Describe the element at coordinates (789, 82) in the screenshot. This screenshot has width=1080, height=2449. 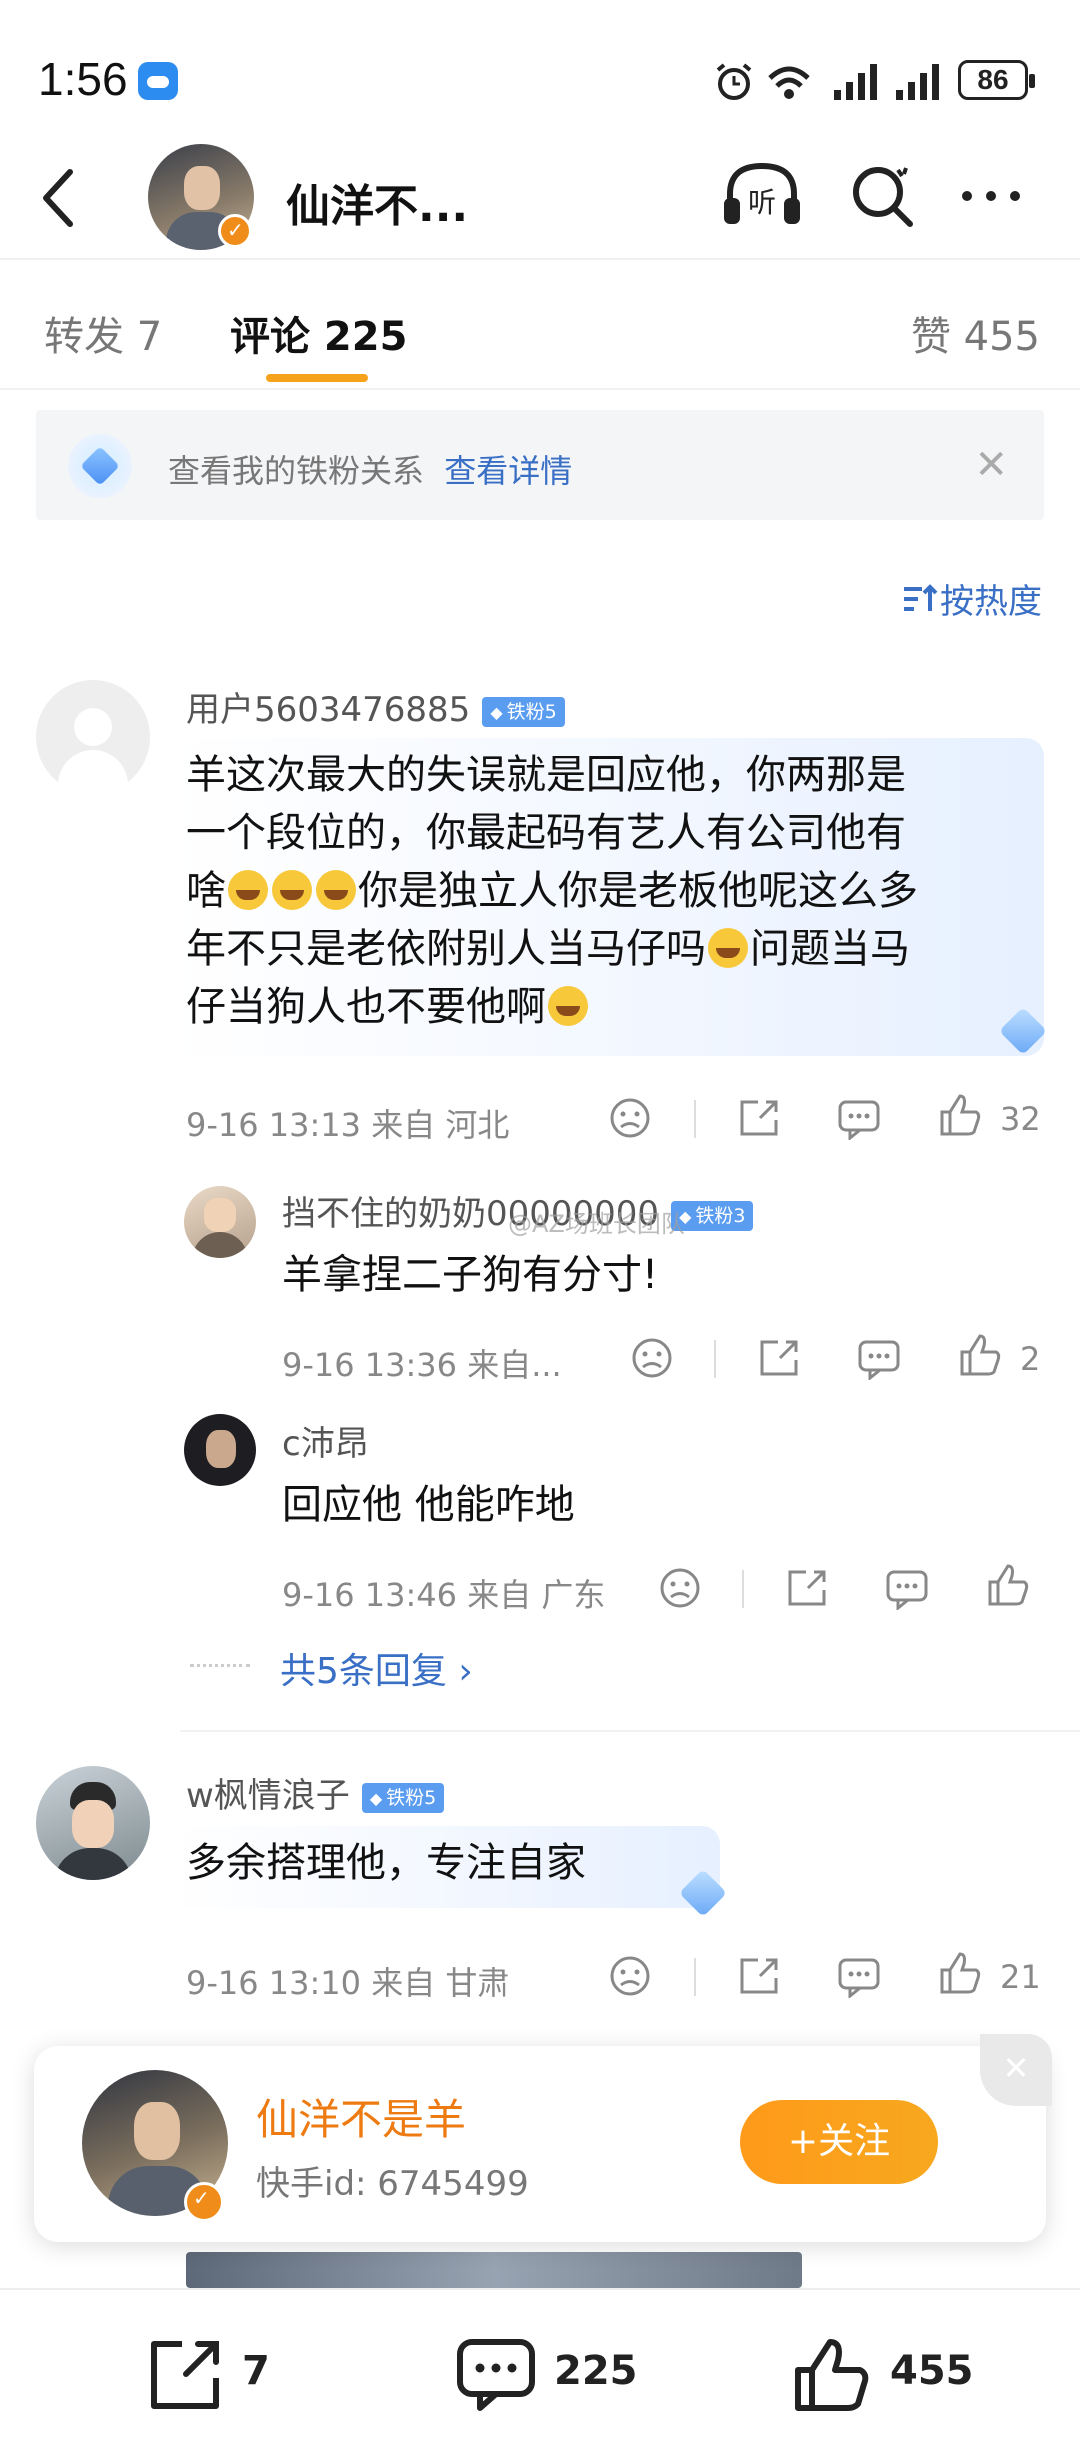
I see `wifi-icon` at that location.